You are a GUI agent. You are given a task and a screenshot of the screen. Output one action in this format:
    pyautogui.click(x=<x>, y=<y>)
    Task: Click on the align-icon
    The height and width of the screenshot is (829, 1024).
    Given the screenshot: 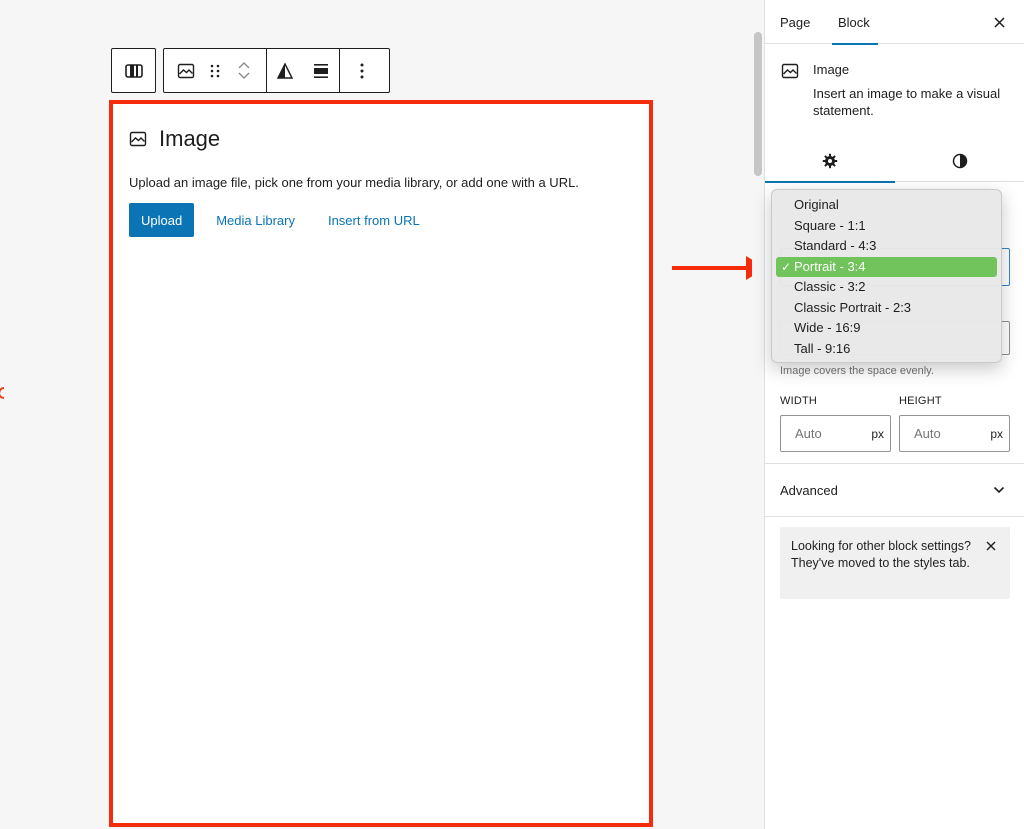 What is the action you would take?
    pyautogui.click(x=321, y=70)
    